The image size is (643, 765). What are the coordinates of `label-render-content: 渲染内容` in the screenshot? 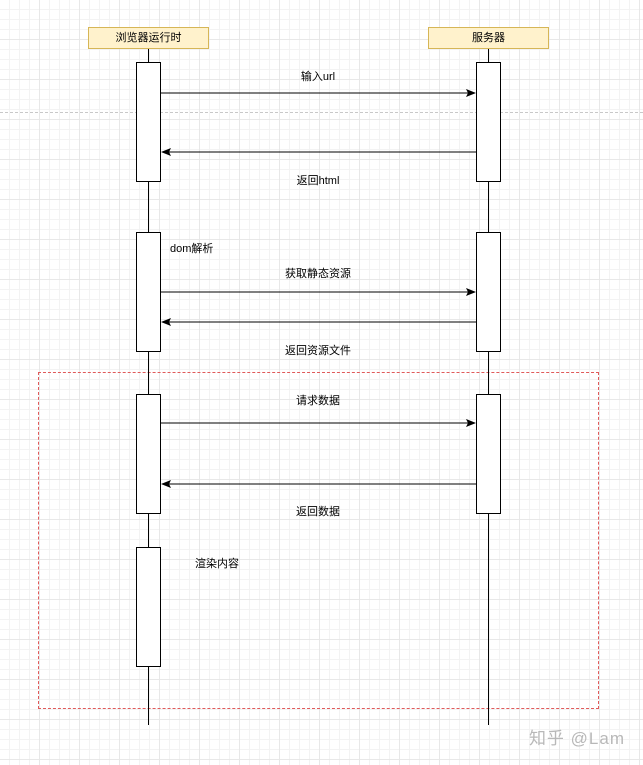 It's located at (217, 564).